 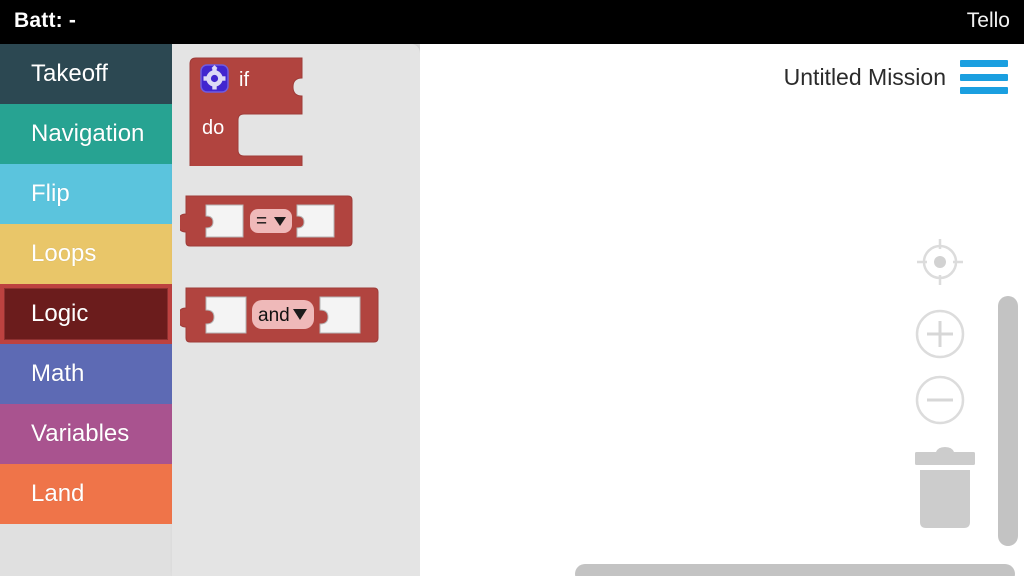 What do you see at coordinates (64, 253) in the screenshot?
I see `sidebar-item-label: Loops` at bounding box center [64, 253].